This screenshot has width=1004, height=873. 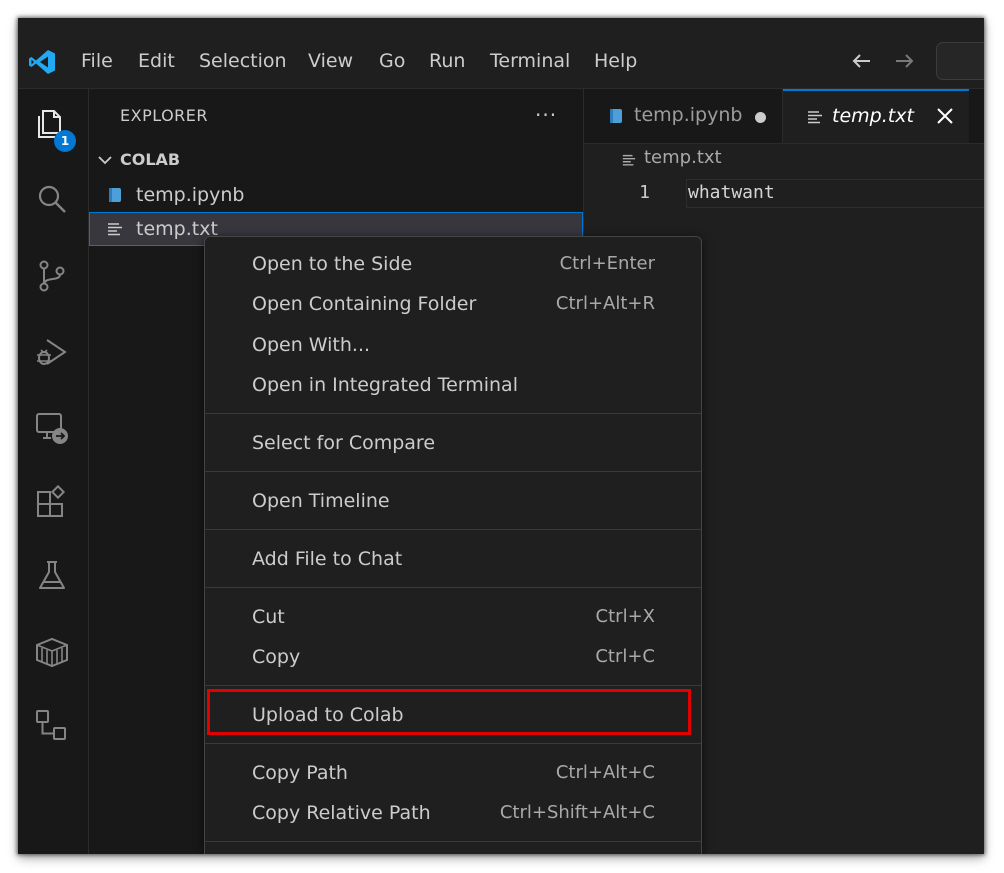 What do you see at coordinates (453, 559) in the screenshot?
I see `menu-item-add-file-to-chat: Add File to Chat` at bounding box center [453, 559].